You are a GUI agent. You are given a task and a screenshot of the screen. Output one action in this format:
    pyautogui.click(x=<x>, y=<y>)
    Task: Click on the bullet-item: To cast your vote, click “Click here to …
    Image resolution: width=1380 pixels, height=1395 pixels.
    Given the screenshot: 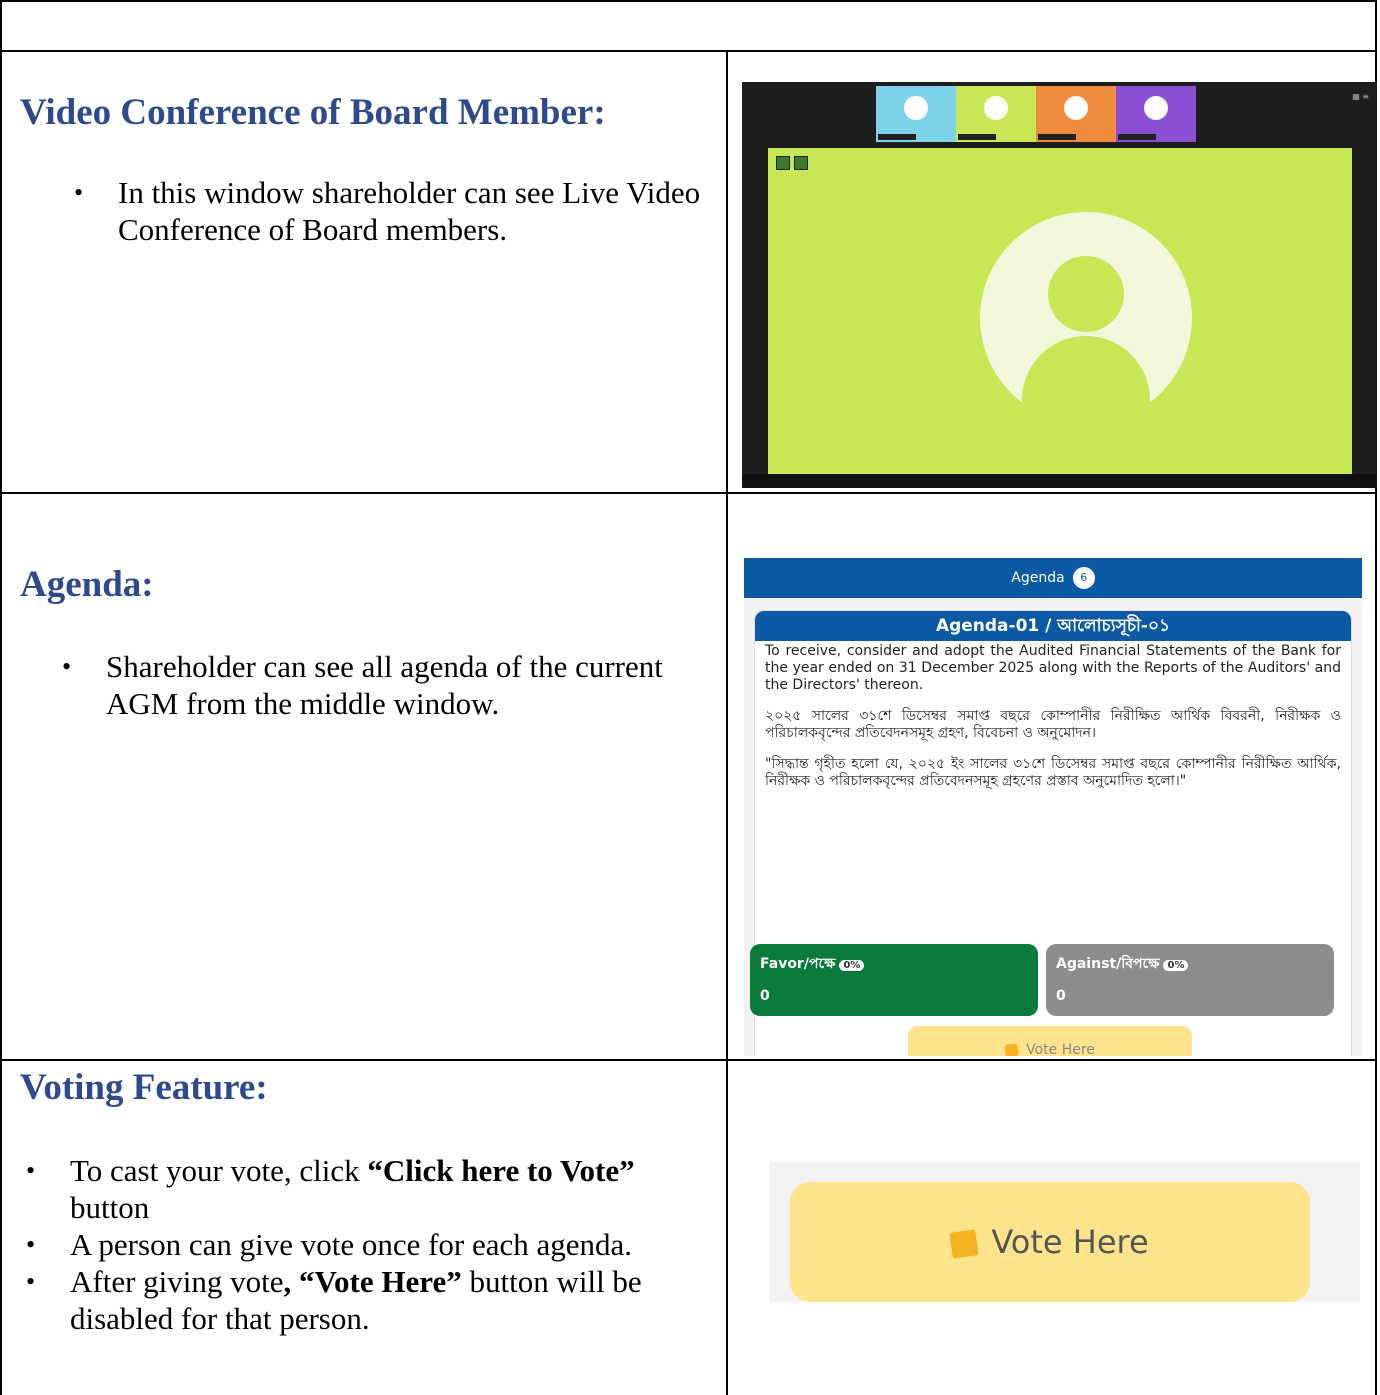 What is the action you would take?
    pyautogui.click(x=367, y=1189)
    